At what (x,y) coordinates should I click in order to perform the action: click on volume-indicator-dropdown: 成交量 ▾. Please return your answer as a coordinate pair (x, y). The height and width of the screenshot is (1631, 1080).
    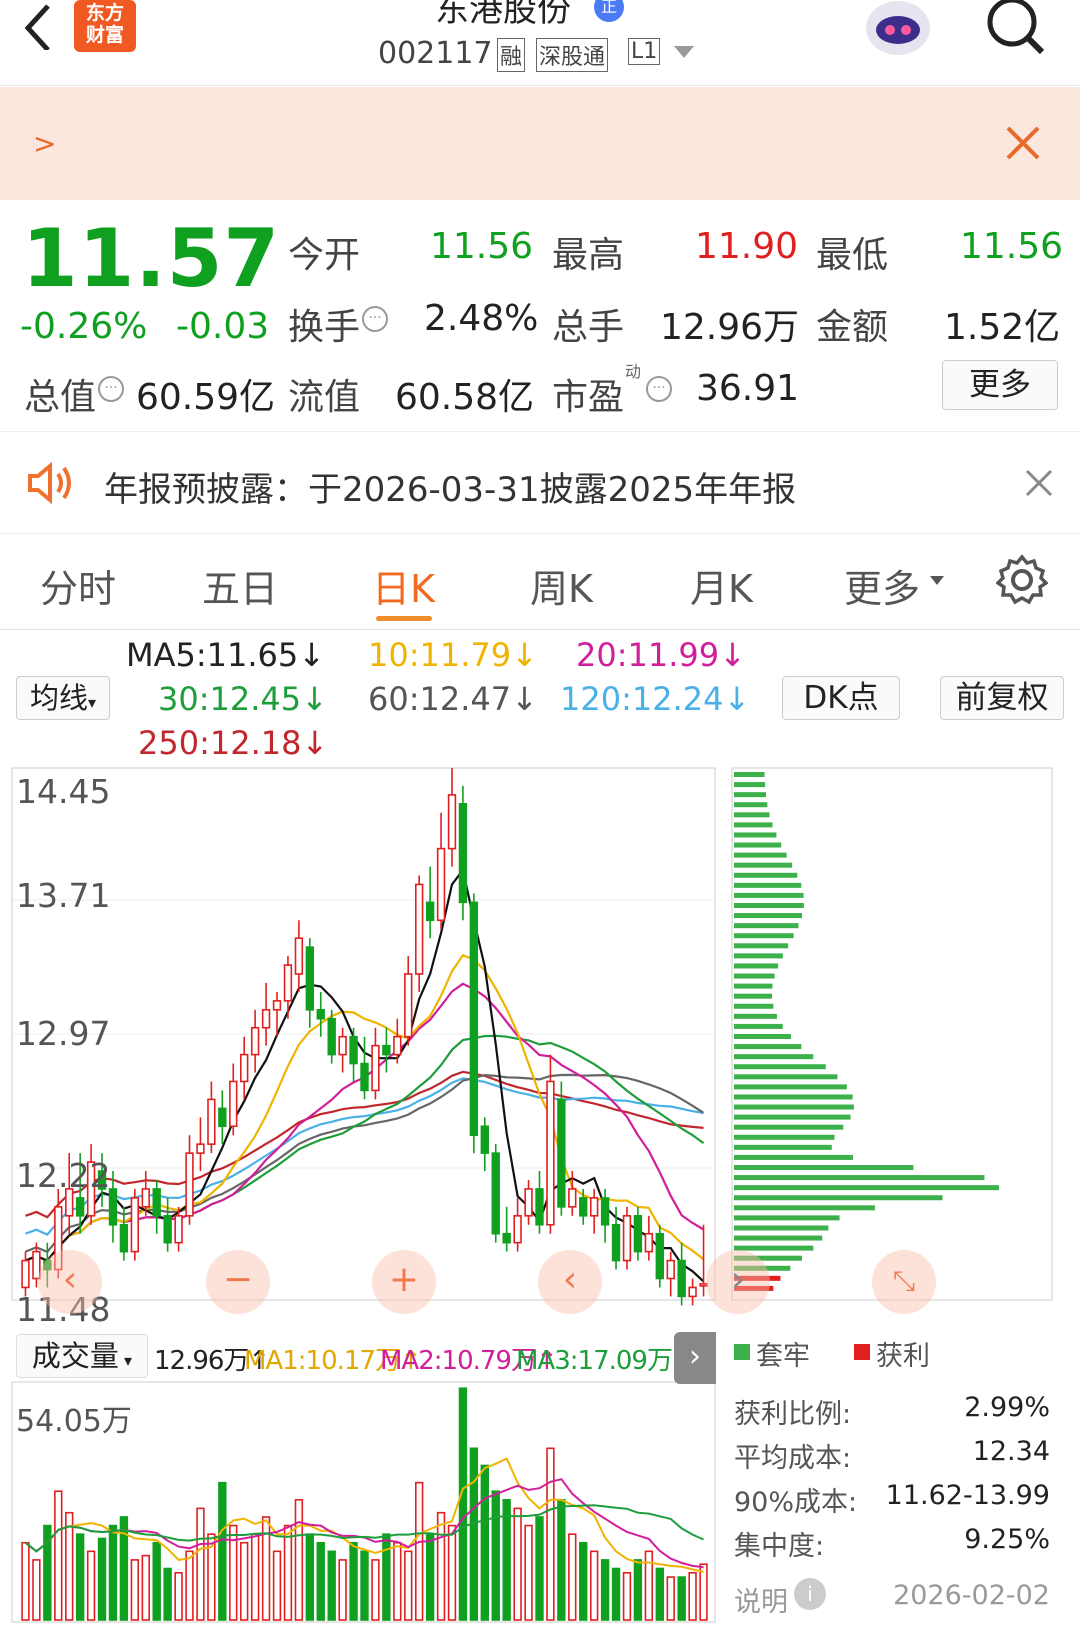
    Looking at the image, I should click on (82, 1356).